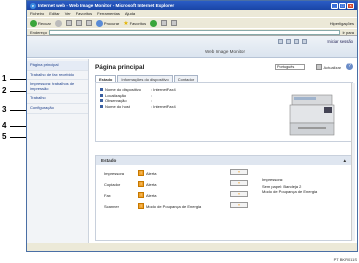 The width and height of the screenshot is (359, 263). What do you see at coordinates (239, 205) in the screenshot?
I see `detail-button-scanner: »` at bounding box center [239, 205].